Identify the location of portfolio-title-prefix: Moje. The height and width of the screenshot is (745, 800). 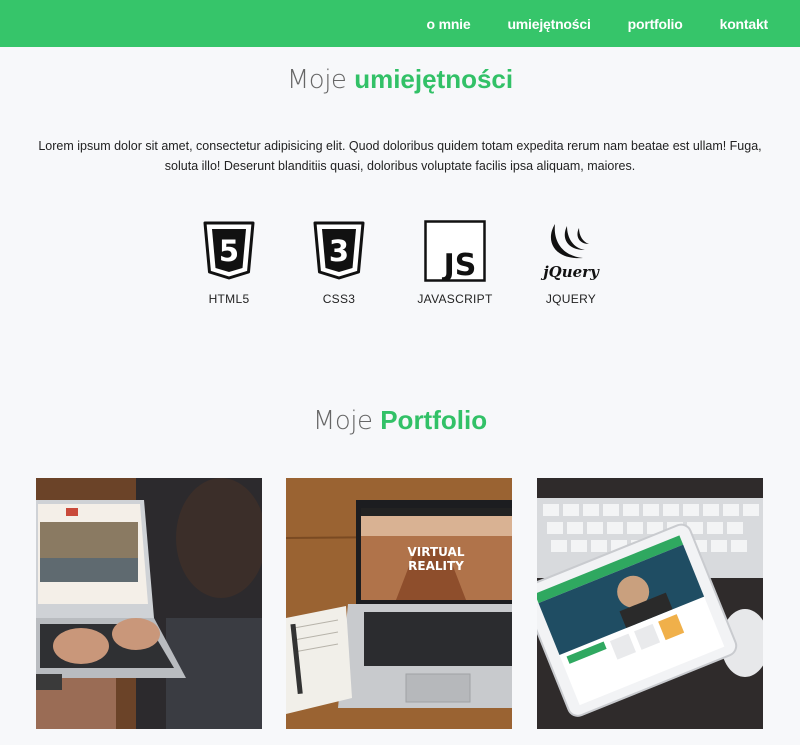
(342, 421).